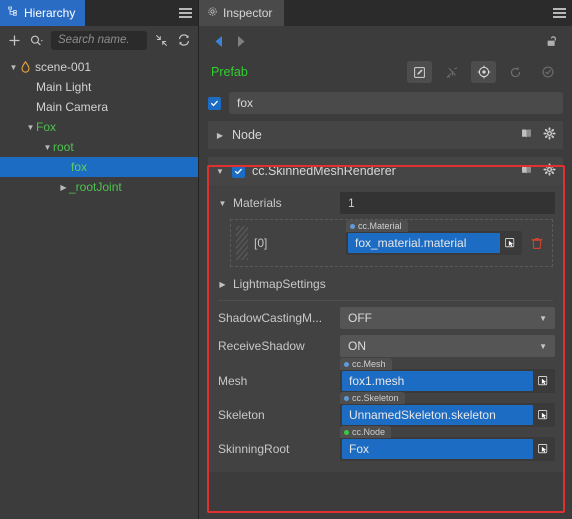 This screenshot has height=519, width=572. Describe the element at coordinates (99, 87) in the screenshot. I see `tree-item-main-light: Main Light` at that location.